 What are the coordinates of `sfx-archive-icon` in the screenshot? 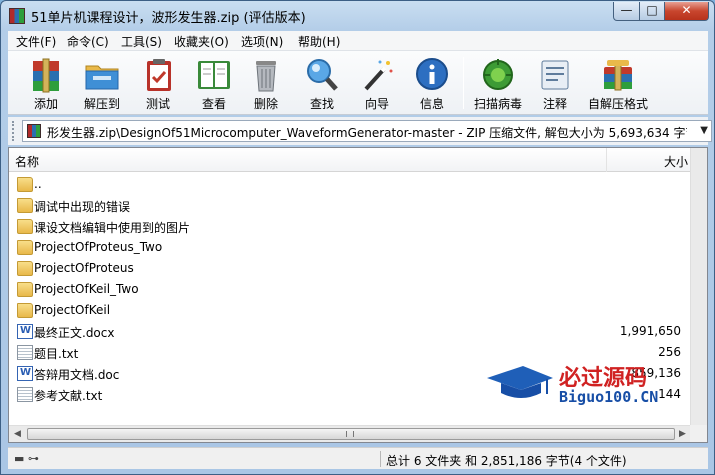 It's located at (618, 75).